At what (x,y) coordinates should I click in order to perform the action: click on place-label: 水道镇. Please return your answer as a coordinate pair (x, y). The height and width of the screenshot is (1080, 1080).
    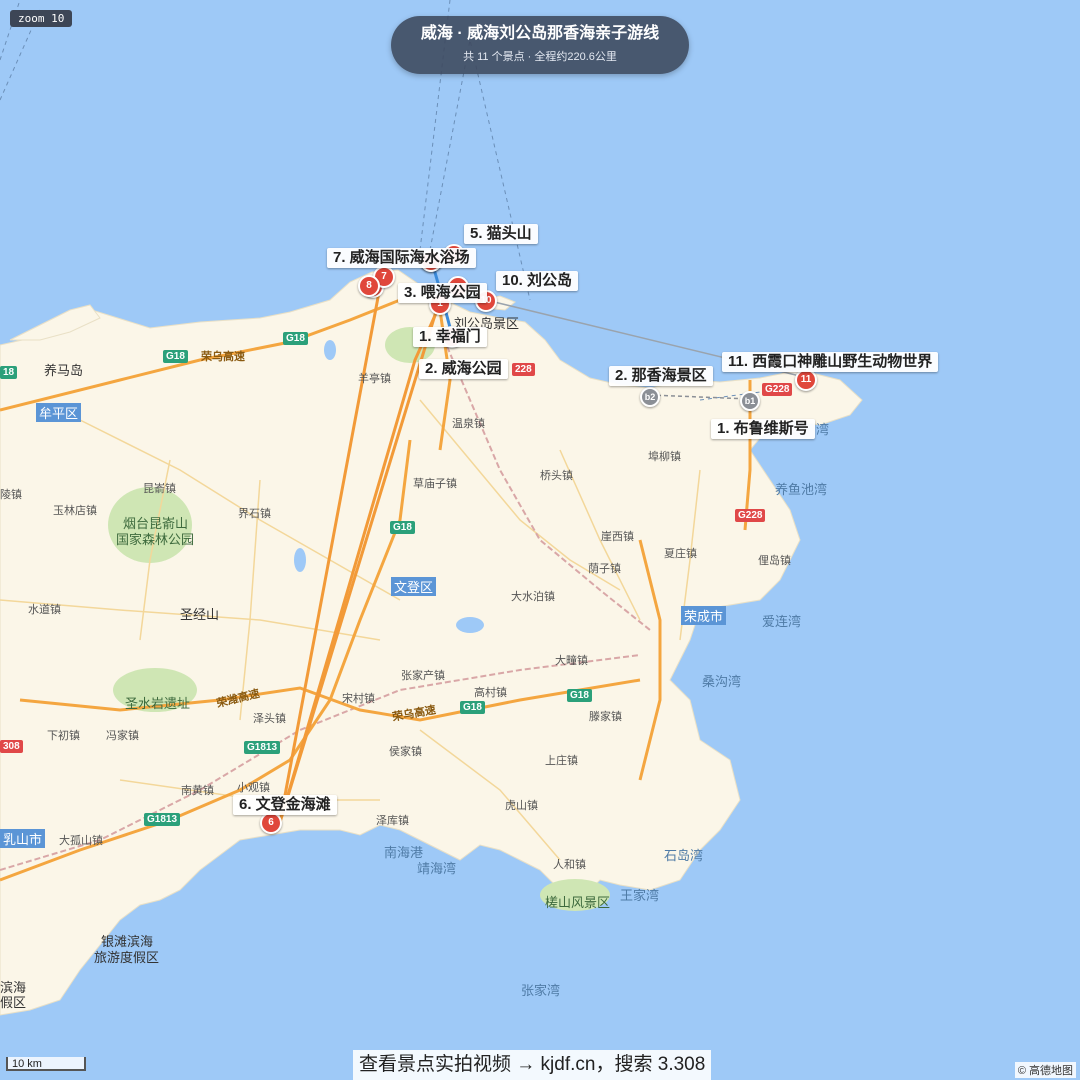
    Looking at the image, I should click on (44, 610).